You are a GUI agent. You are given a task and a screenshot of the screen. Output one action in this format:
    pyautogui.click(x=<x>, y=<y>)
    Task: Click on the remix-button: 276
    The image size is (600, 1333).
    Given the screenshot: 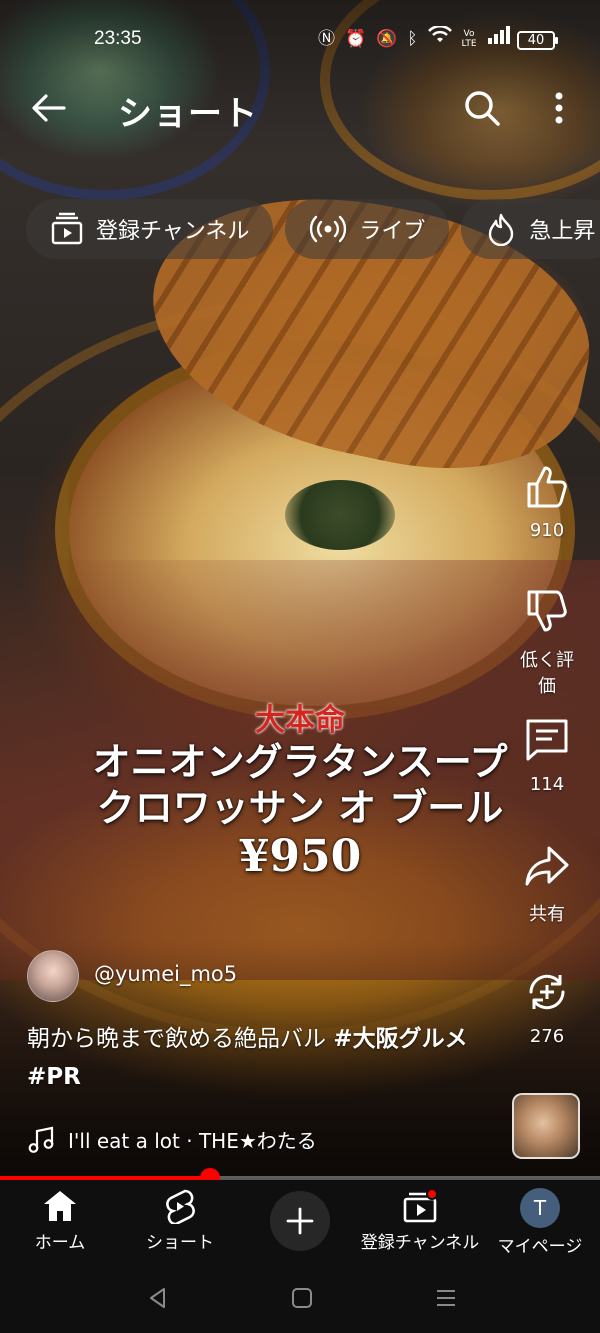 What is the action you would take?
    pyautogui.click(x=547, y=1007)
    